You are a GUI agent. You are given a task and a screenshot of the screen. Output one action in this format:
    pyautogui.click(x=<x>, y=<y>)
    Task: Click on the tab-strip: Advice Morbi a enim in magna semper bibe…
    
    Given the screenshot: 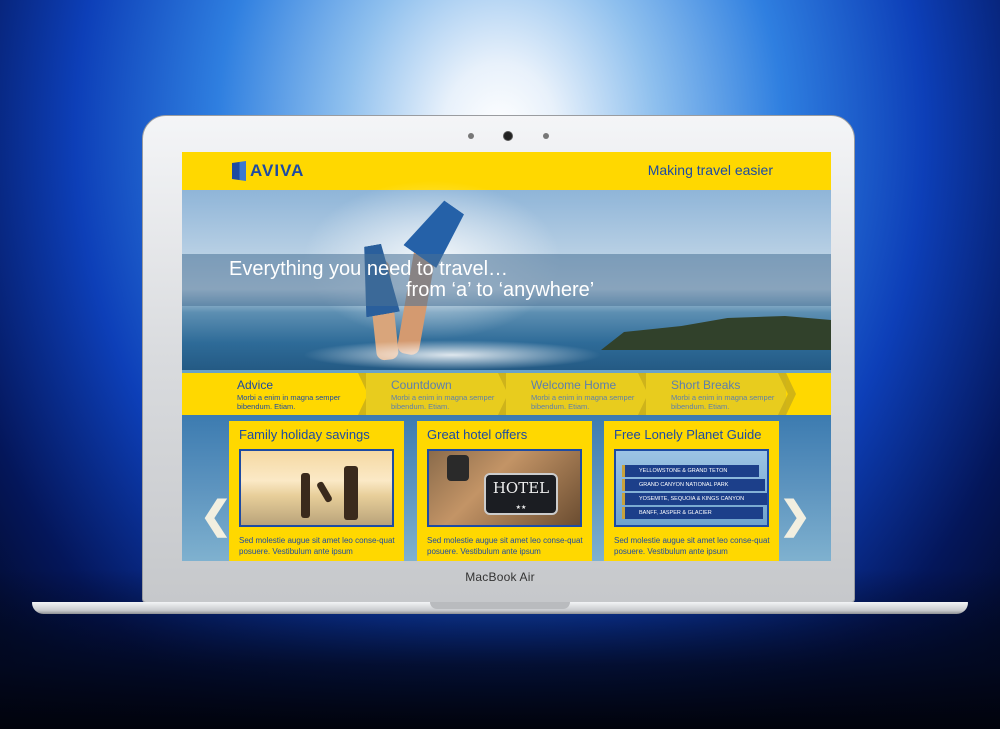 What is the action you would take?
    pyautogui.click(x=506, y=394)
    